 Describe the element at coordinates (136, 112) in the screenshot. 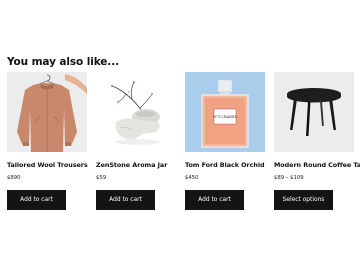

I see `product-image-aroma-jar` at that location.